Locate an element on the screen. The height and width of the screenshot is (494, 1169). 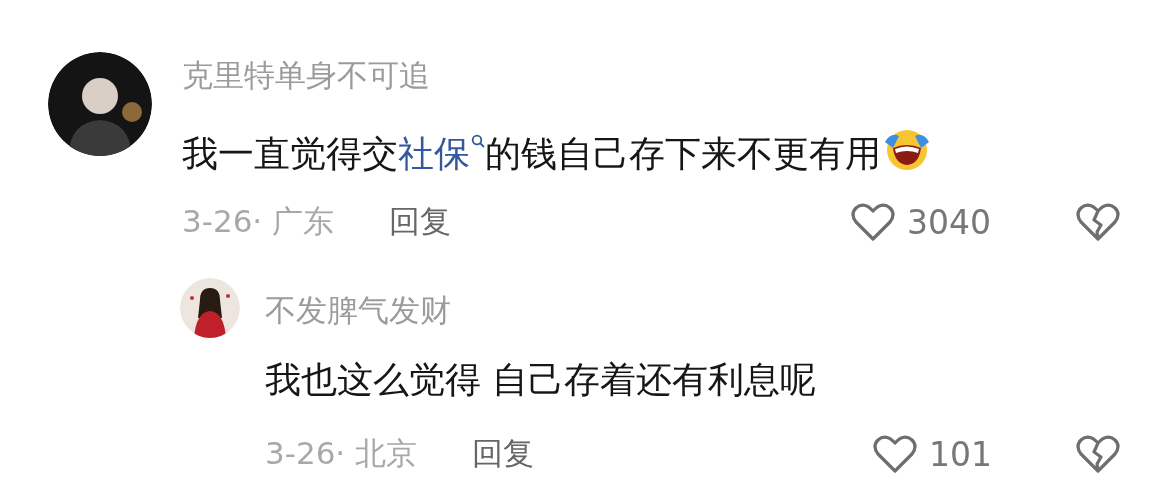
date-location: 3-26· 广东 is located at coordinates (258, 221).